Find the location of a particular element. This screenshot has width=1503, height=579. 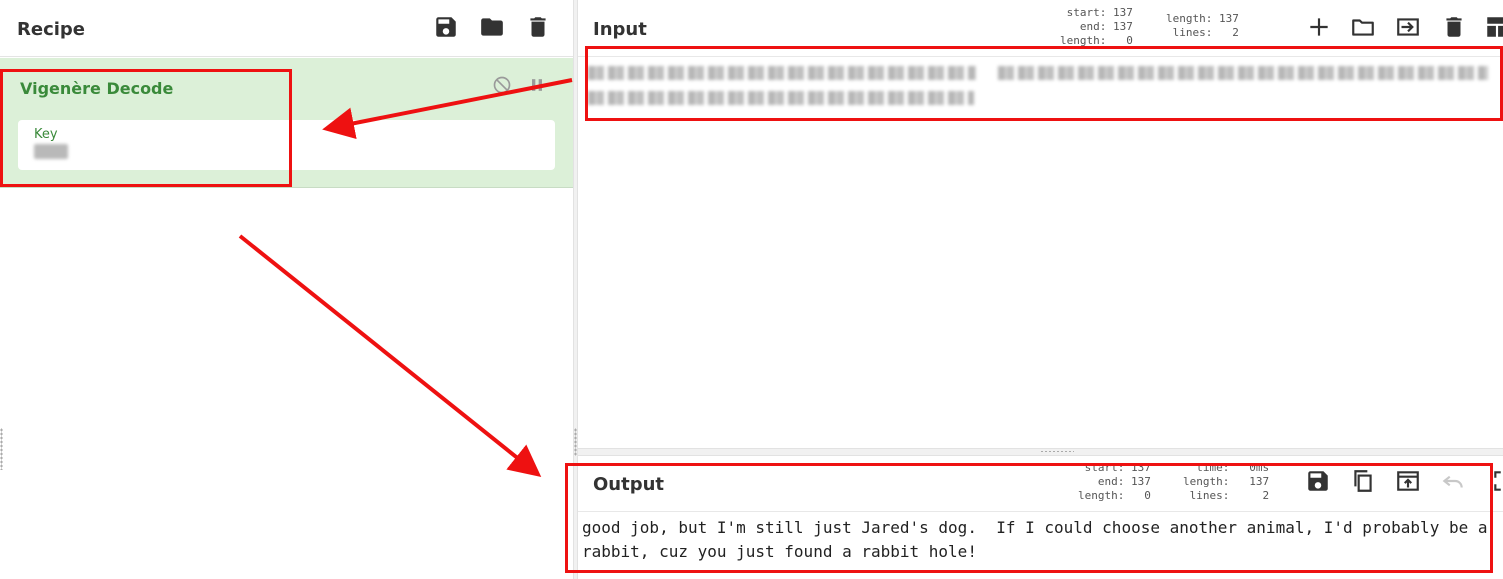

pause-icon is located at coordinates (537, 85).